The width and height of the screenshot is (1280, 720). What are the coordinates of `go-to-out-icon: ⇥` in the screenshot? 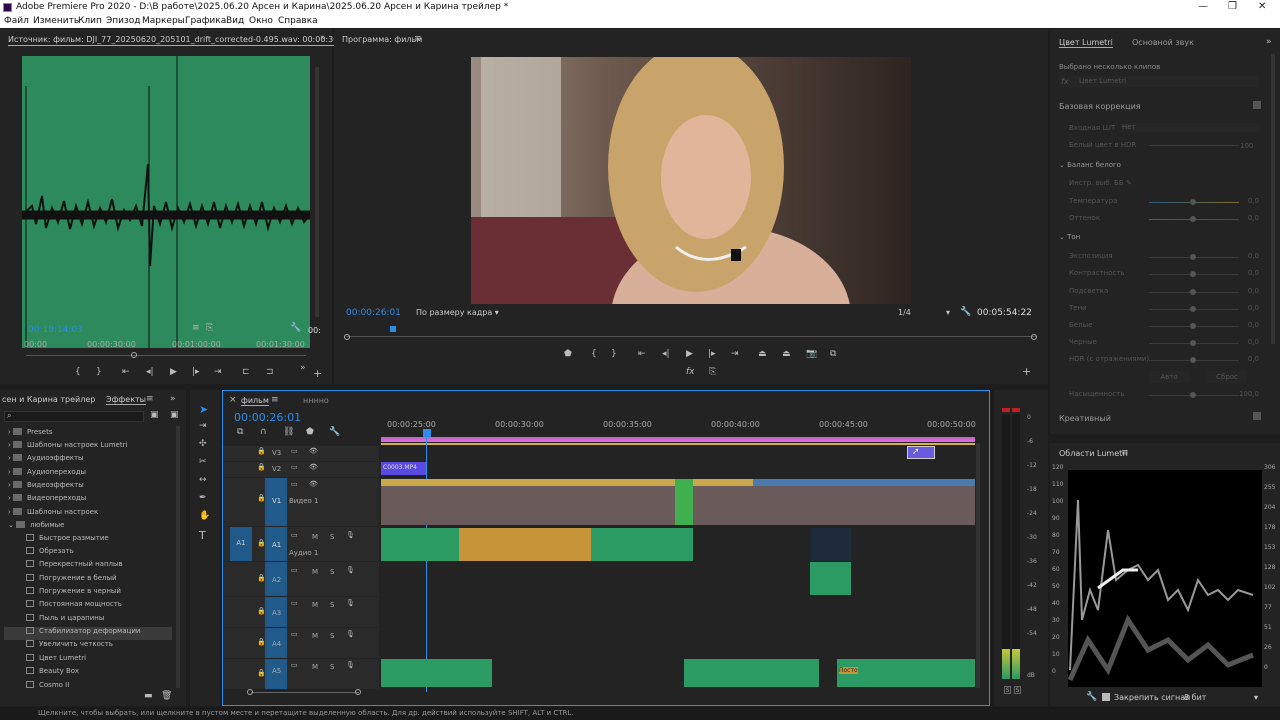 It's located at (735, 354).